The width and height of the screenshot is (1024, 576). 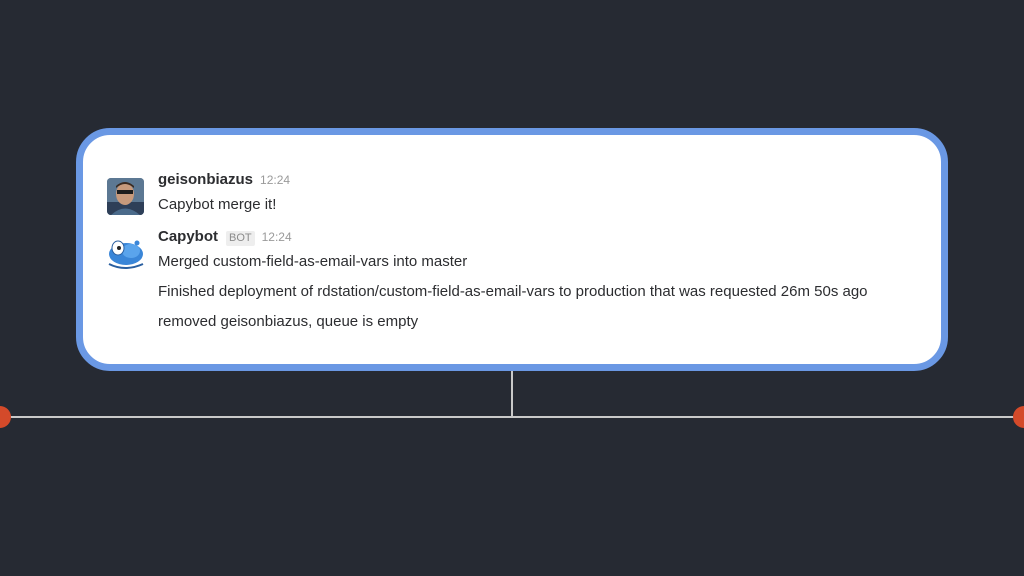 What do you see at coordinates (288, 321) in the screenshot?
I see `message-text: removed geisonbiazus, queue is empty` at bounding box center [288, 321].